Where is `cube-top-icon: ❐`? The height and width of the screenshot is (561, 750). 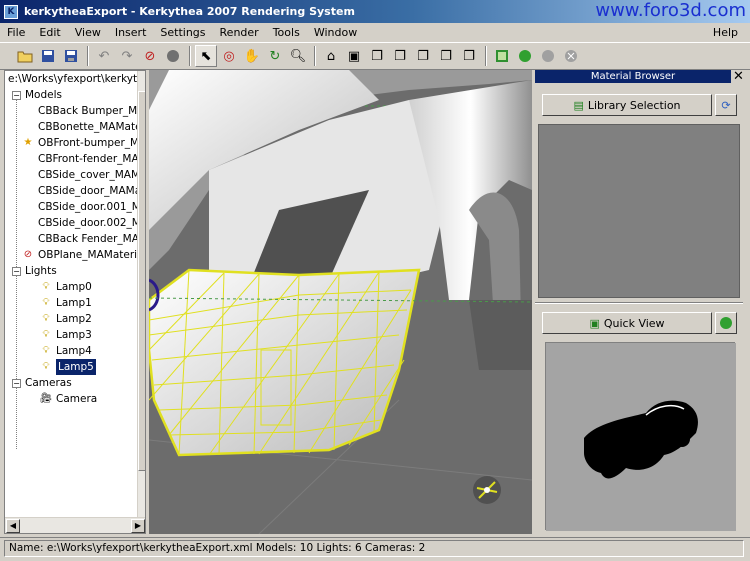
cube-top-icon: ❐ is located at coordinates (469, 56).